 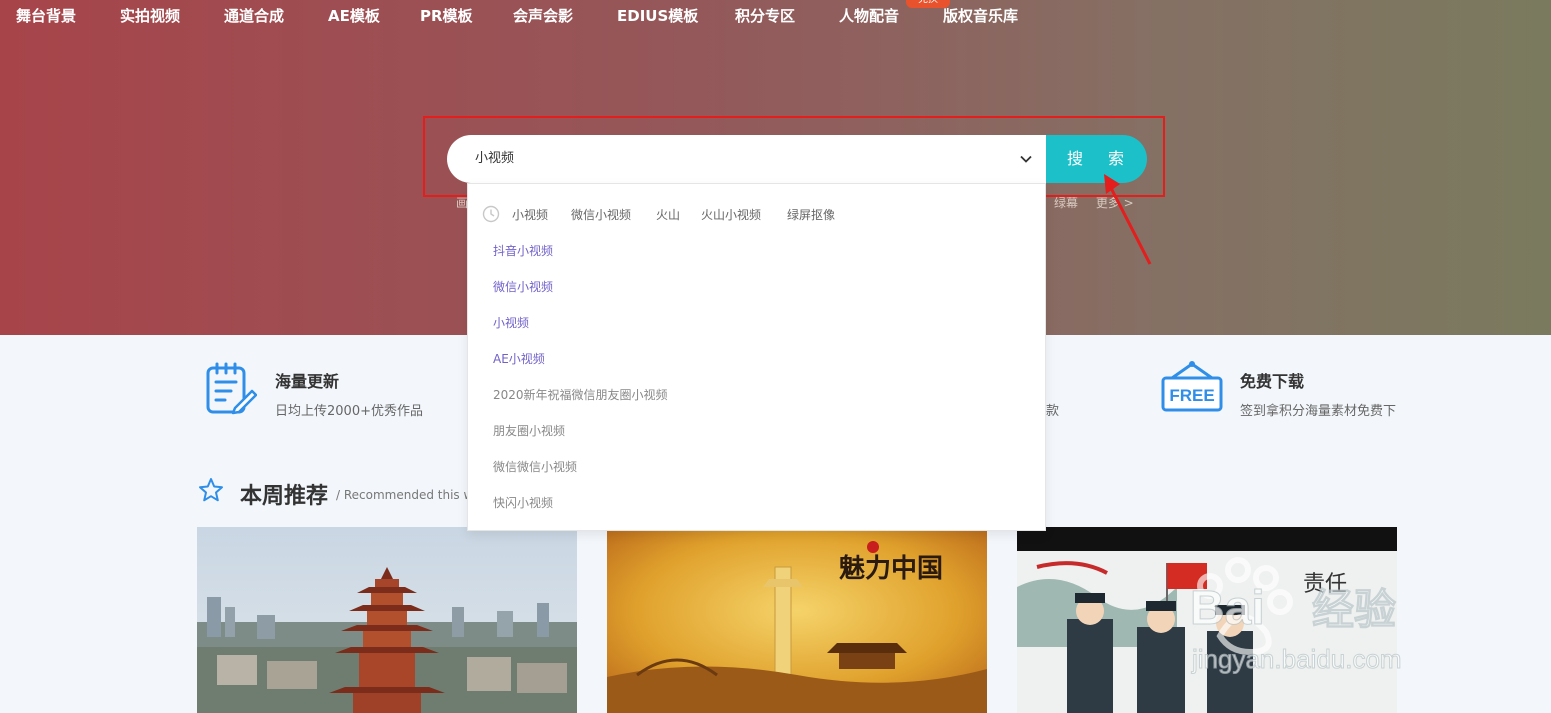 I want to click on free-sign-icon: FREE, so click(x=1192, y=386).